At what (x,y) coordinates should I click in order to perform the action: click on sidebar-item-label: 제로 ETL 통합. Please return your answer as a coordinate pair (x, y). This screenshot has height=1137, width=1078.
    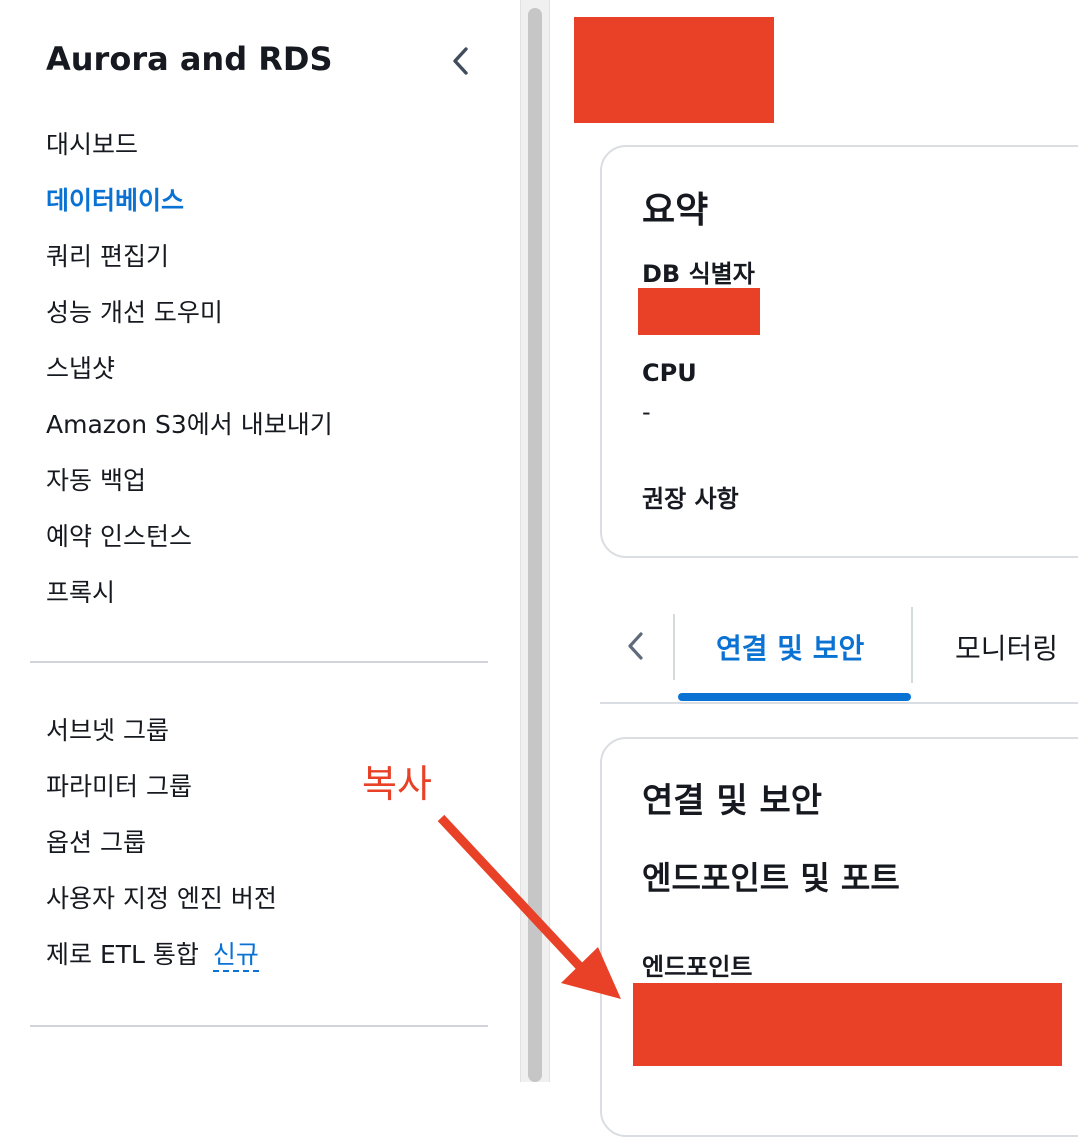
    Looking at the image, I should click on (122, 954).